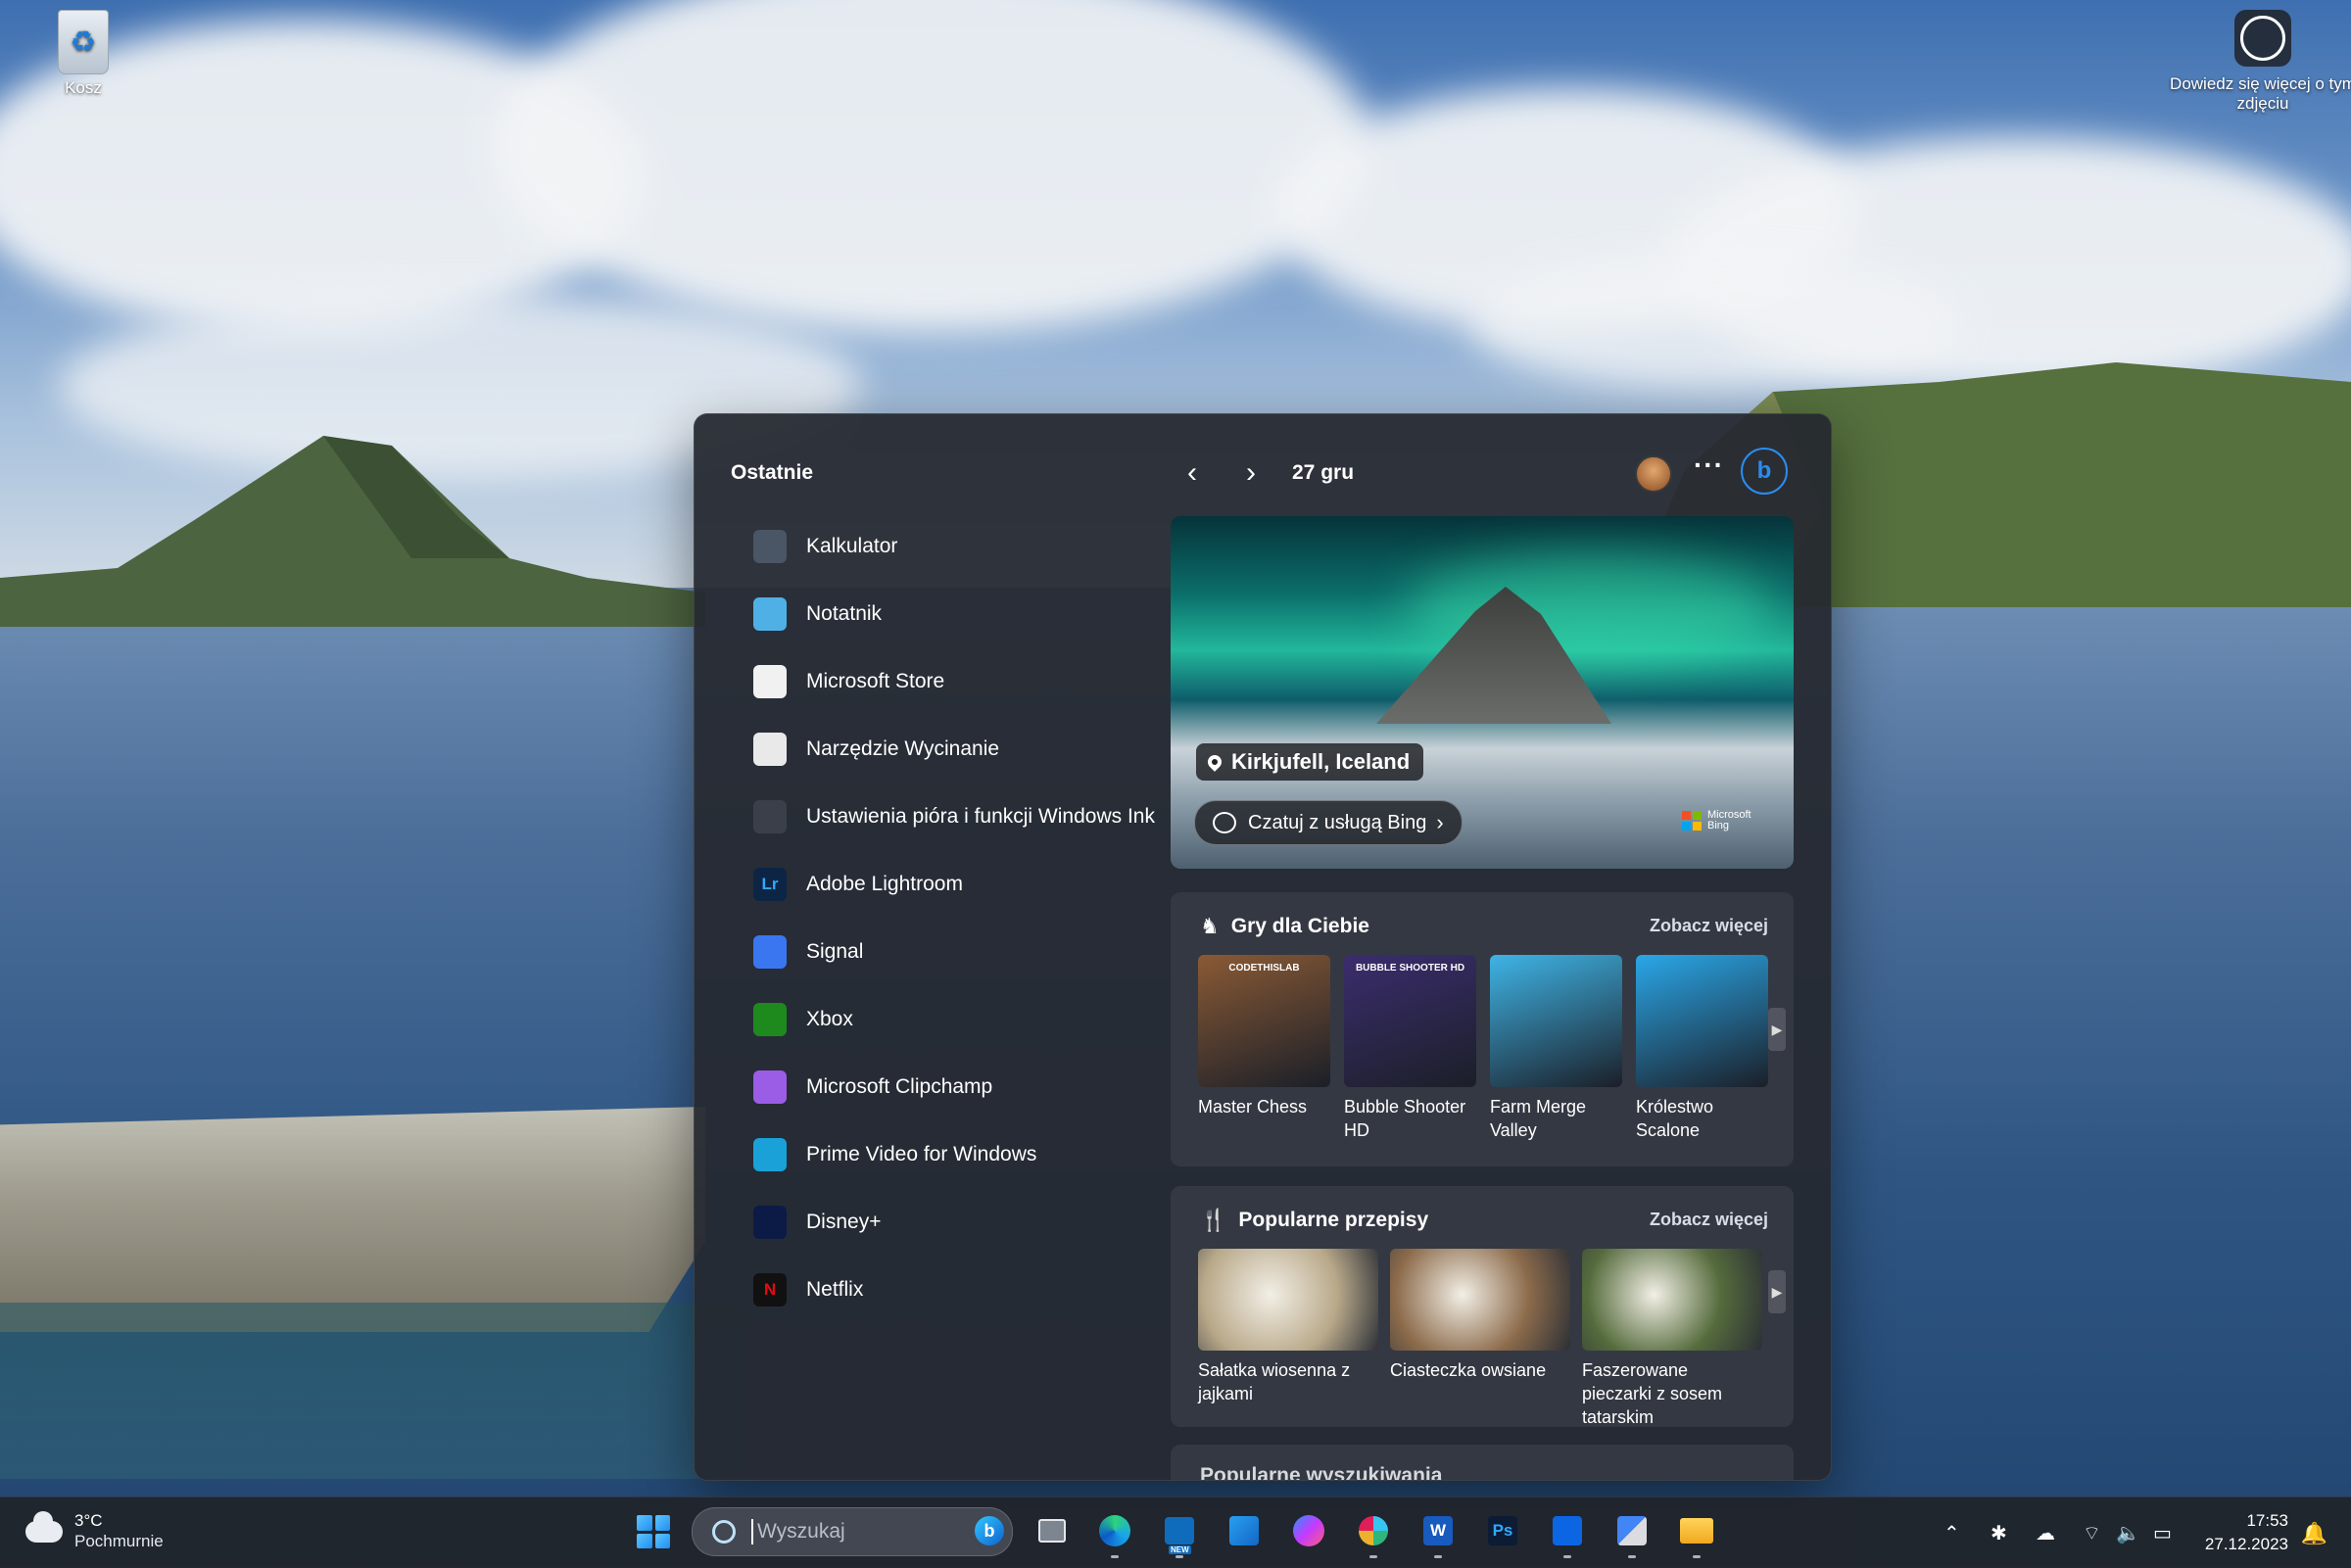  I want to click on battery-icon: ▭, so click(2163, 1532).